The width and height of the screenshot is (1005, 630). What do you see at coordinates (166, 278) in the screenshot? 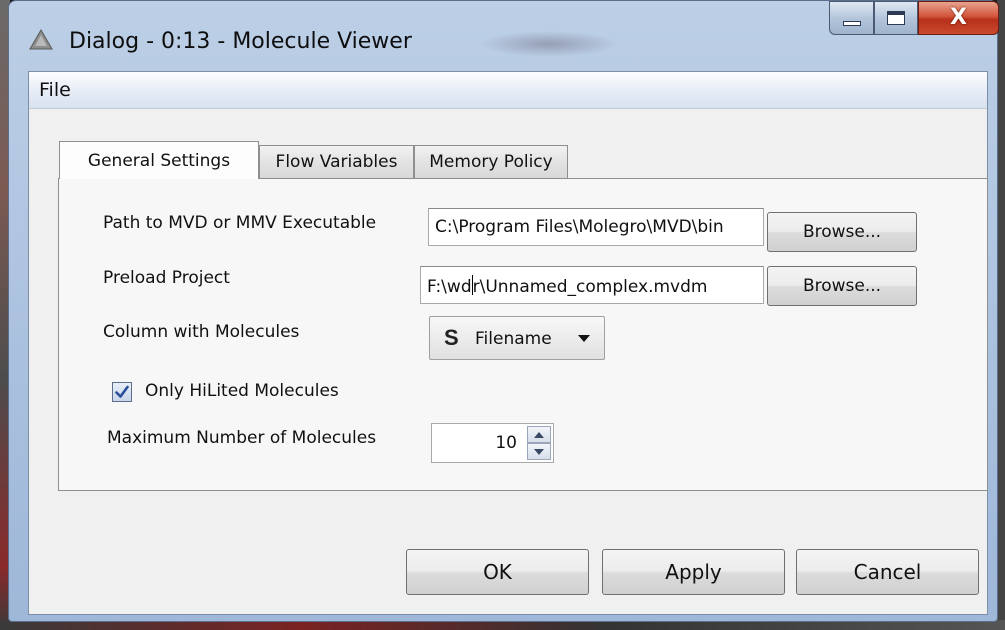
I see `preload-project-label: Preload Project` at bounding box center [166, 278].